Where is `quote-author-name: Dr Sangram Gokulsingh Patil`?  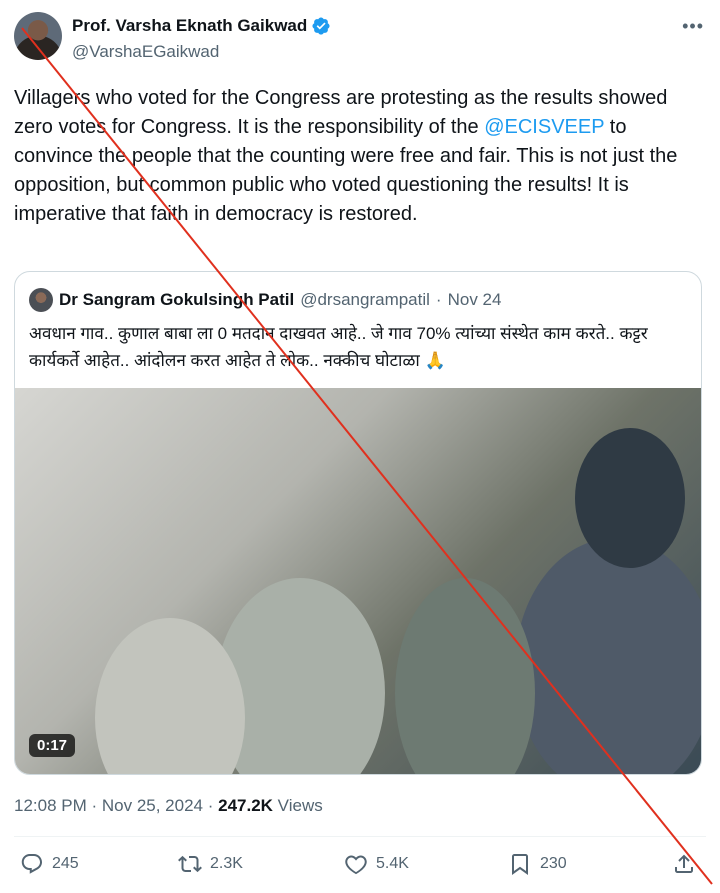
quote-author-name: Dr Sangram Gokulsingh Patil is located at coordinates (177, 299).